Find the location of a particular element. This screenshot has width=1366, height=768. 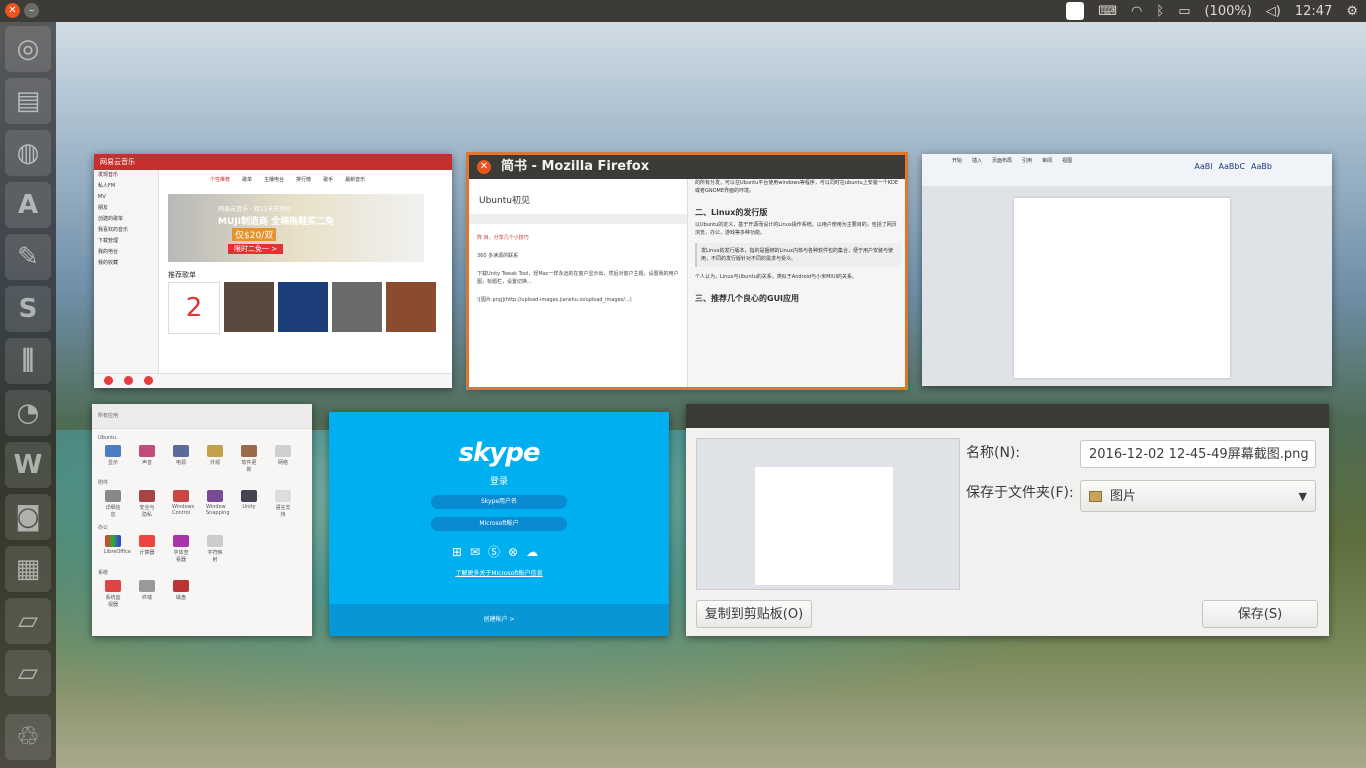

microsoft-account-button: Microsoft帐户 is located at coordinates (499, 524).